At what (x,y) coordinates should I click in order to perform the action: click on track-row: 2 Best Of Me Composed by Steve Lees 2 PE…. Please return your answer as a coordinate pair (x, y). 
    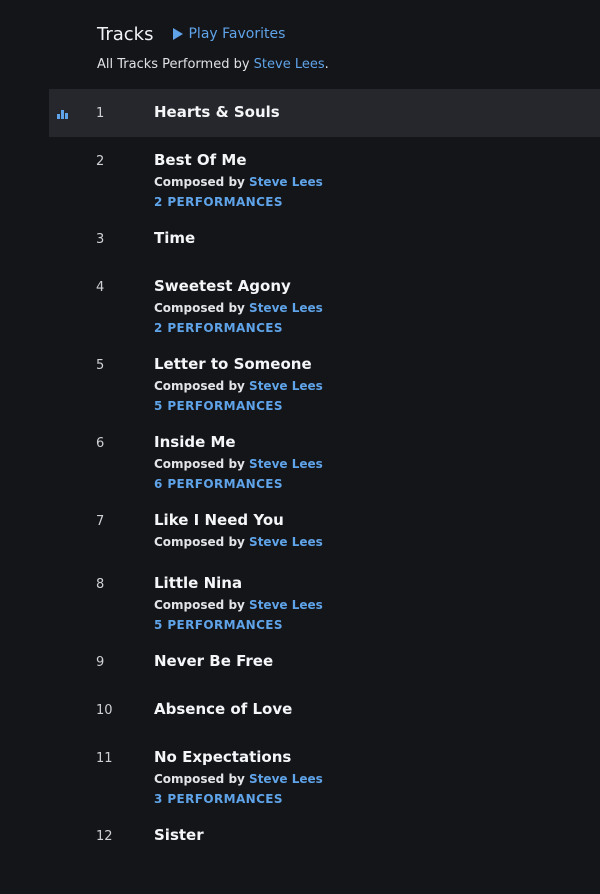
    Looking at the image, I should click on (324, 176).